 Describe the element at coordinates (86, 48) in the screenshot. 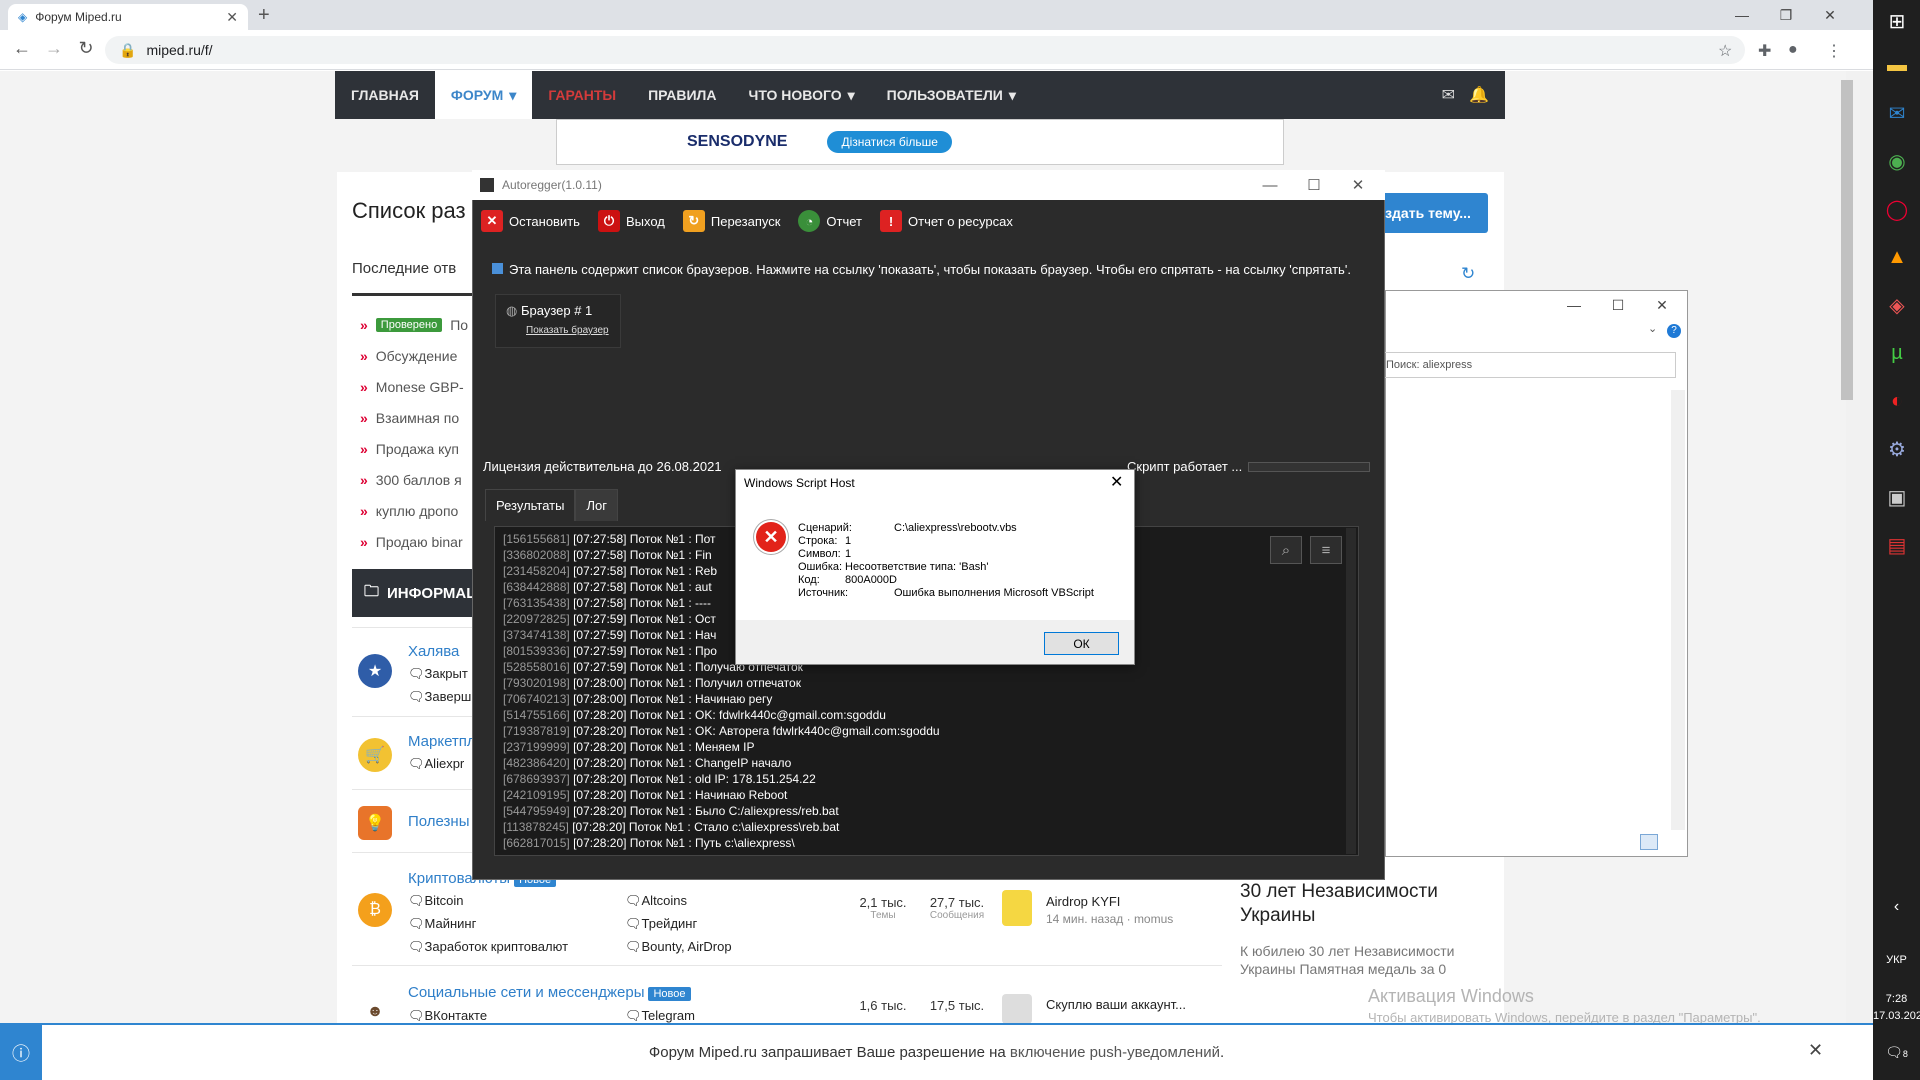

I see `reload-icon: ↻` at that location.